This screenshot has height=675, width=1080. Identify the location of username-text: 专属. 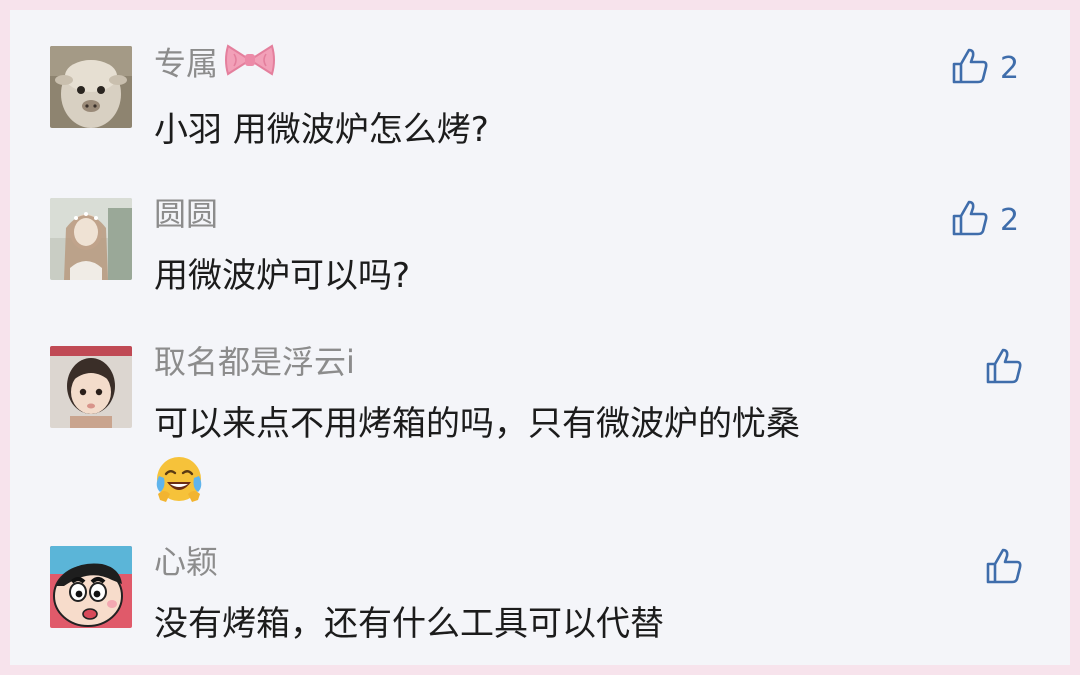
(186, 63).